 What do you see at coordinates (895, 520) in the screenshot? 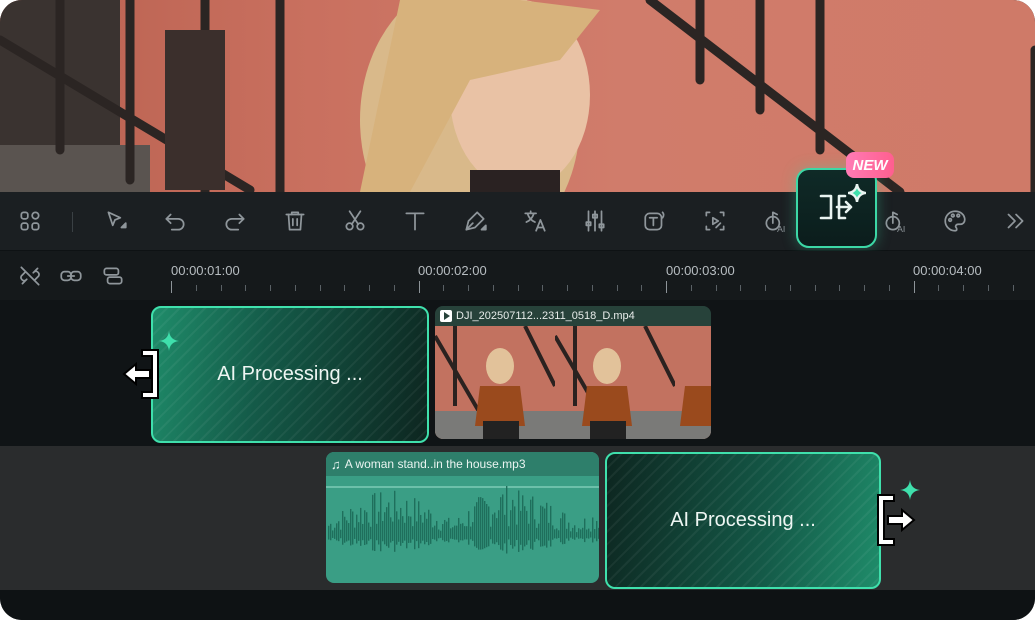
I see `extend-right-handle-icon` at bounding box center [895, 520].